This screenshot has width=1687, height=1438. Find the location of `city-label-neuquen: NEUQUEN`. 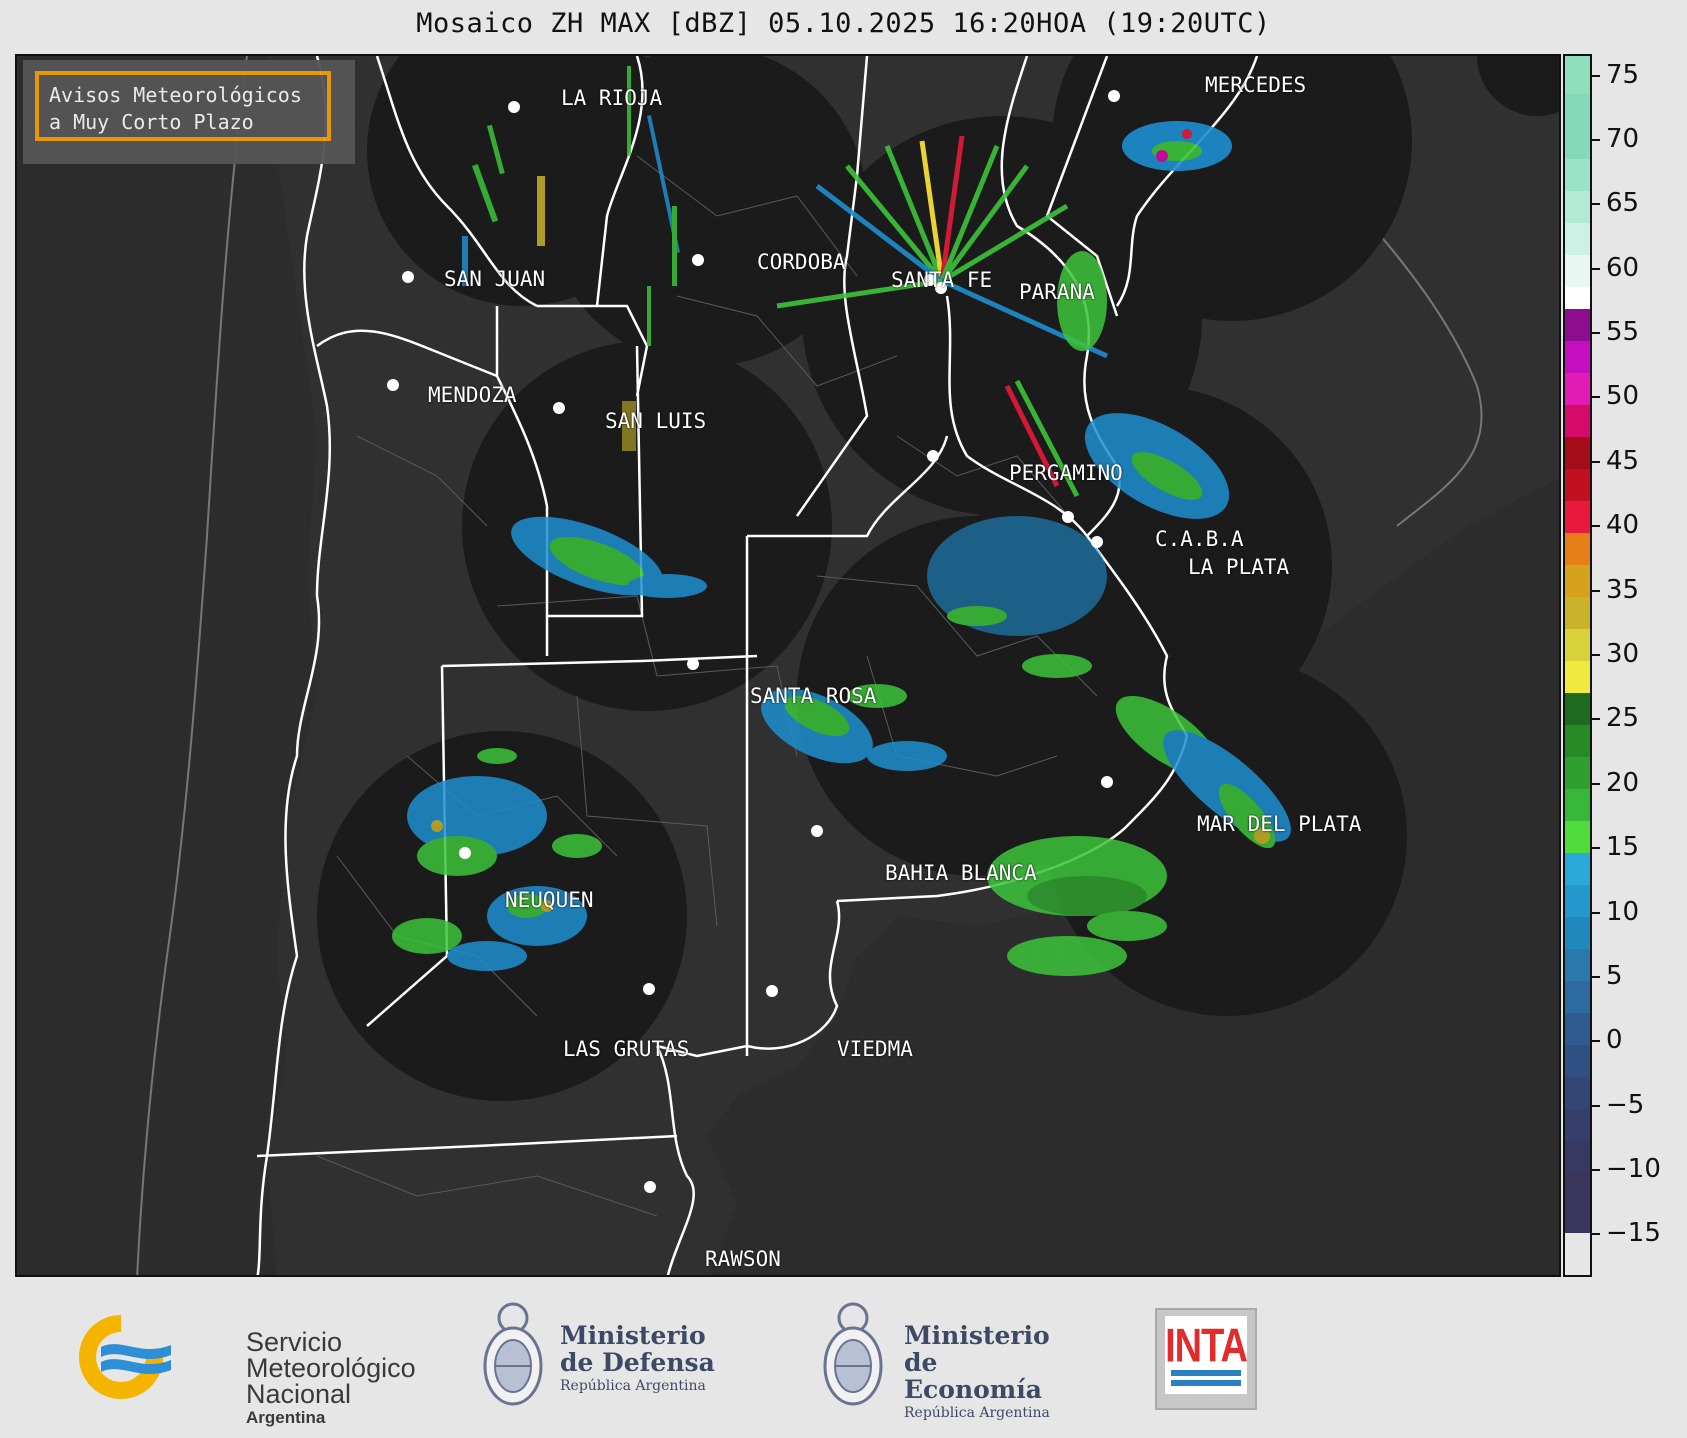

city-label-neuquen: NEUQUEN is located at coordinates (549, 900).